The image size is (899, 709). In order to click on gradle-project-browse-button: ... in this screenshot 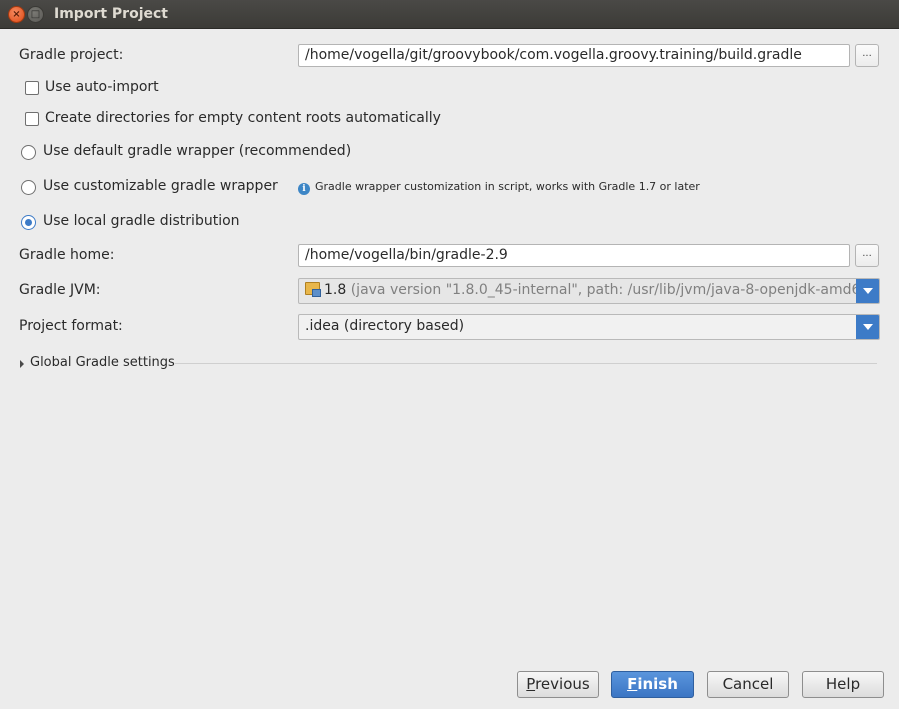, I will do `click(867, 55)`.